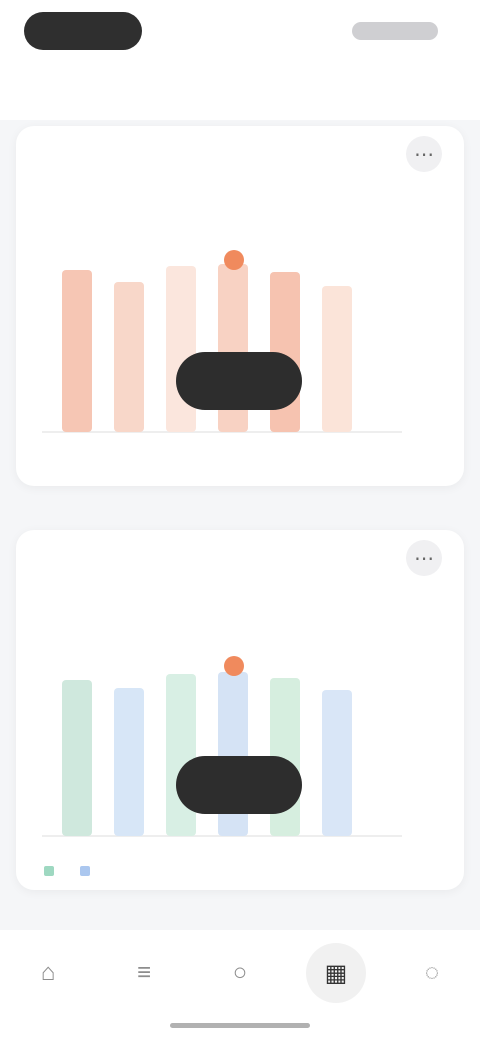 The image size is (480, 1040). I want to click on home-indicator, so click(240, 1025).